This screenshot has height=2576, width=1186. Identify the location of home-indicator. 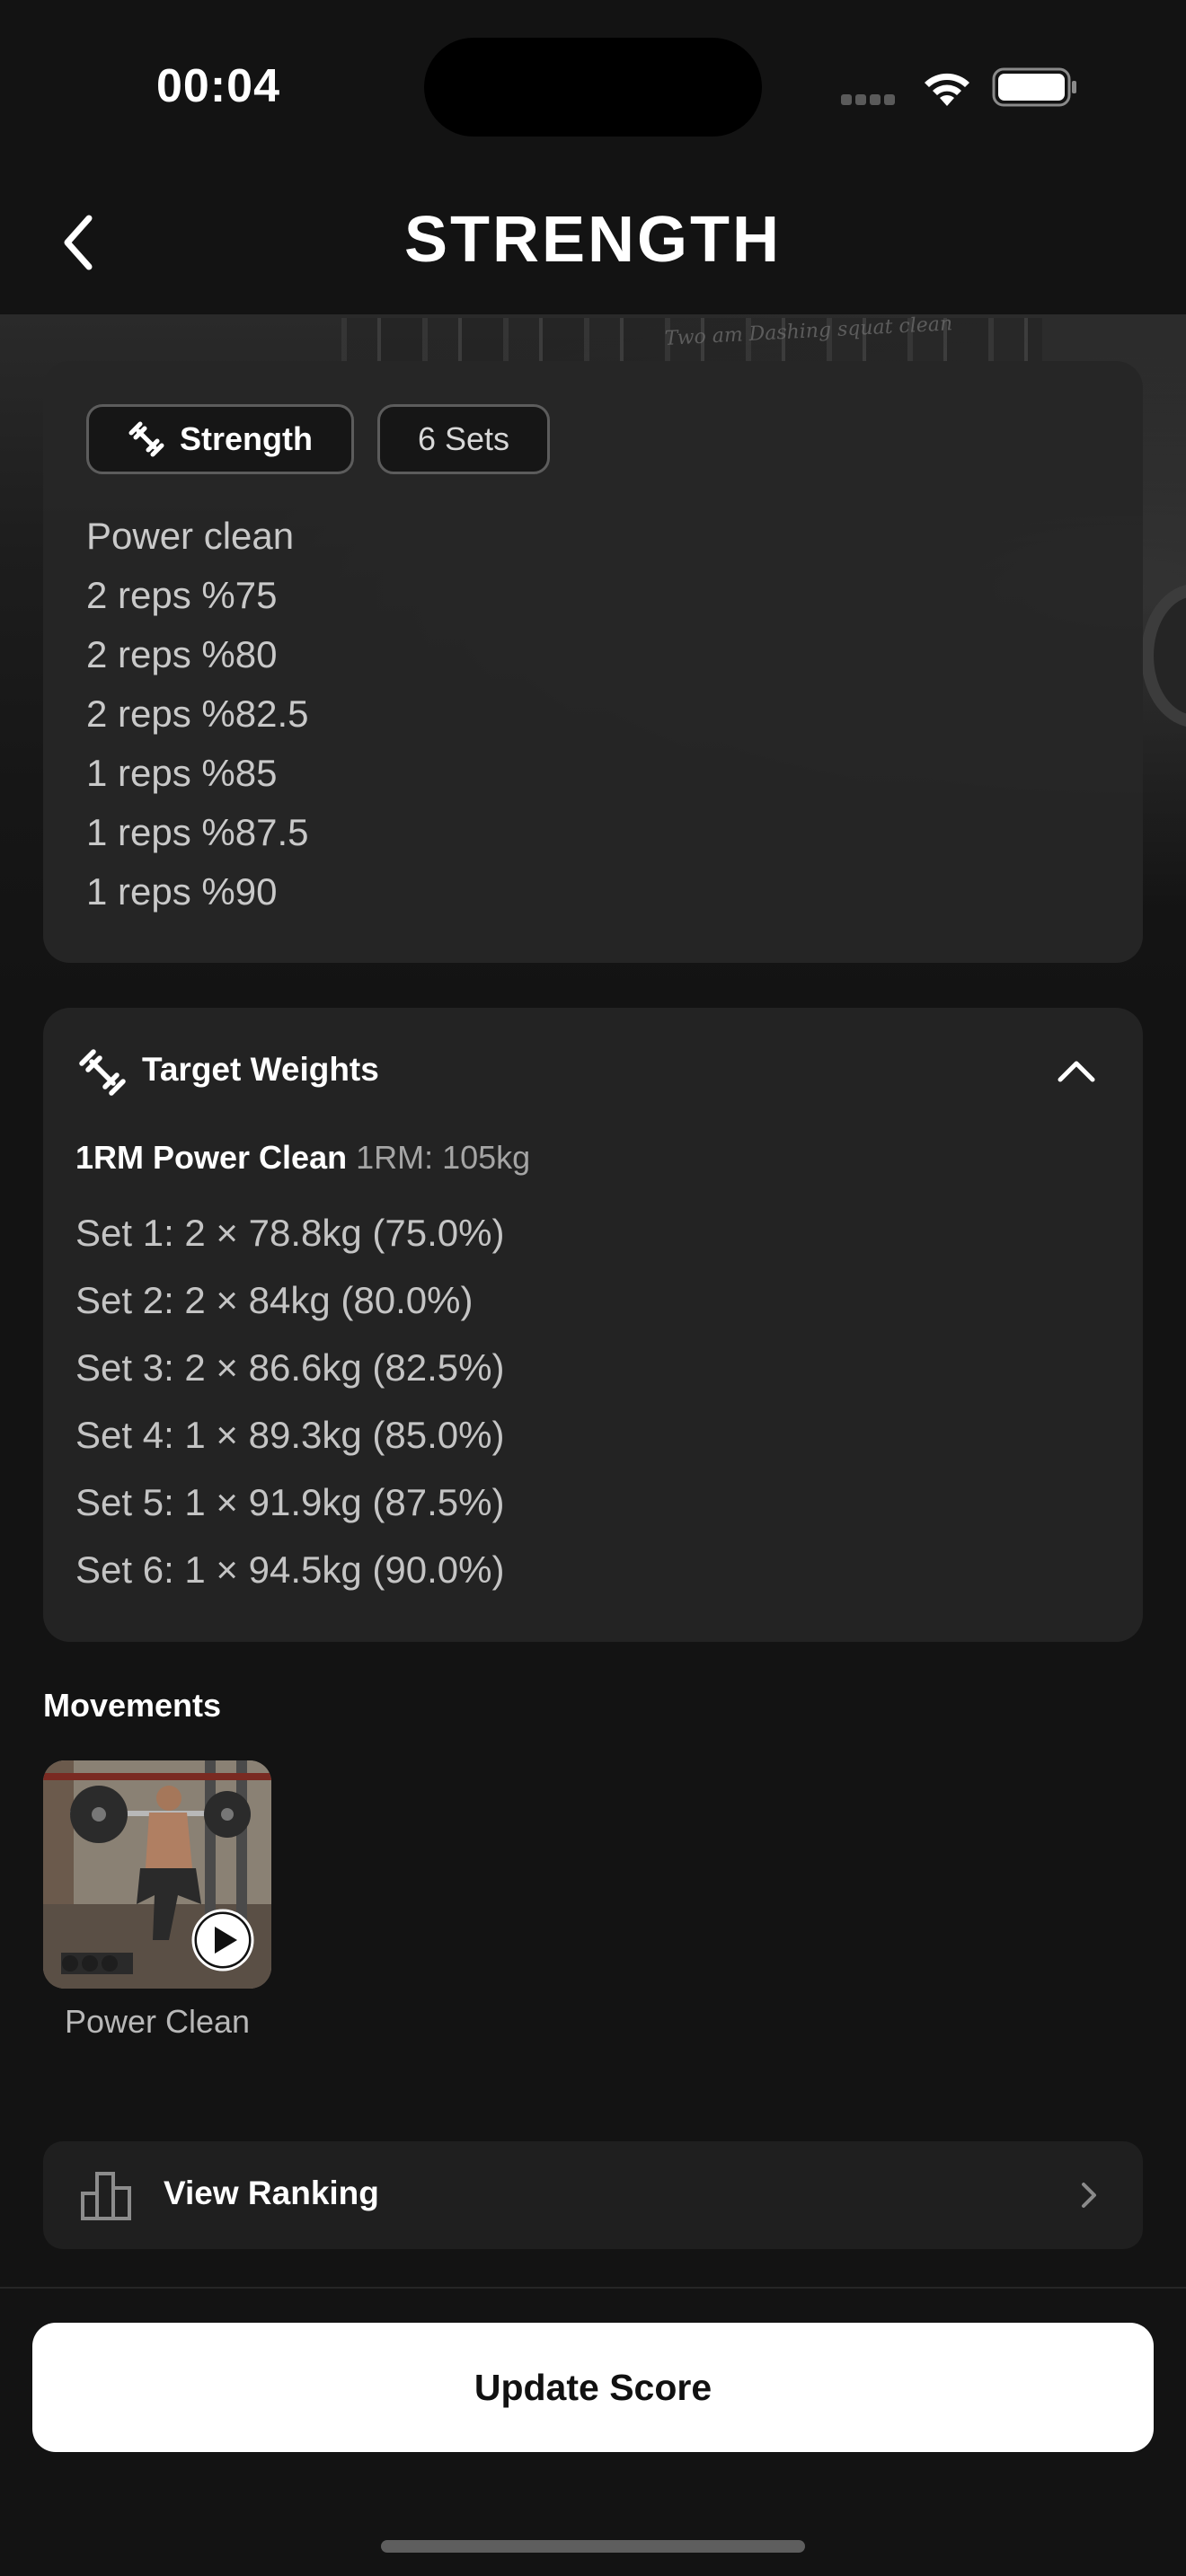
(593, 2546).